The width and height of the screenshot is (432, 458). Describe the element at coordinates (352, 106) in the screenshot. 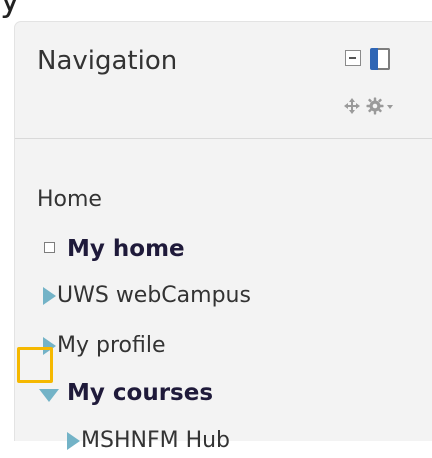

I see `move-icon` at that location.